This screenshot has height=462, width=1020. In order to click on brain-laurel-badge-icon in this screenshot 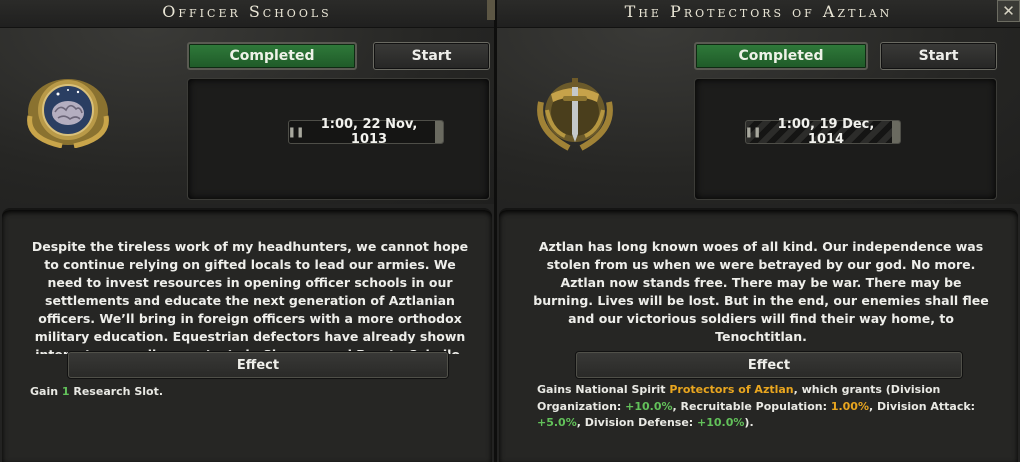, I will do `click(68, 114)`.